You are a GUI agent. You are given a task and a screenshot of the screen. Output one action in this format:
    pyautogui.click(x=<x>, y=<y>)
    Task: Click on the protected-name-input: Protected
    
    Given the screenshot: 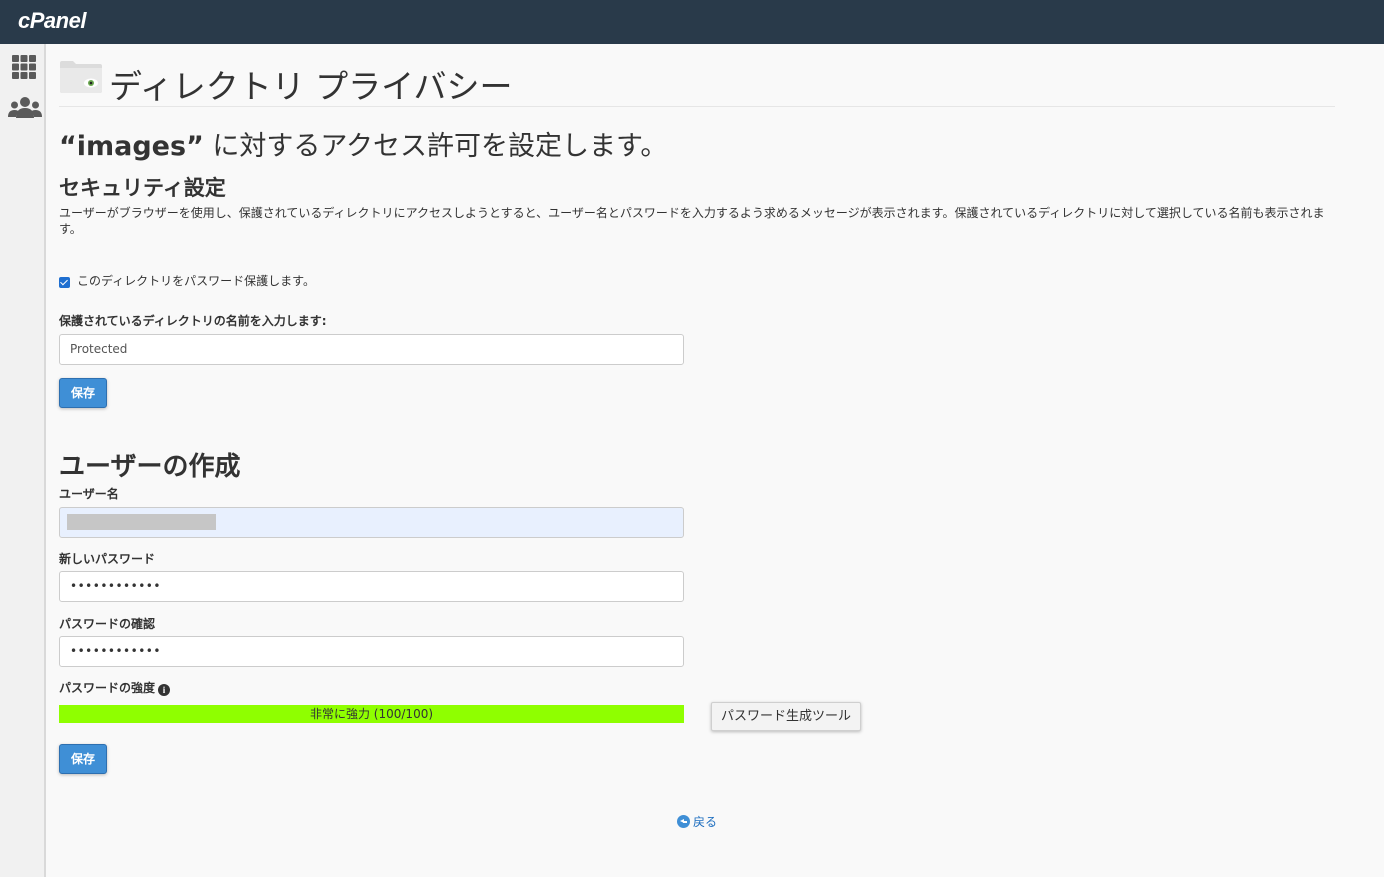 What is the action you would take?
    pyautogui.click(x=371, y=349)
    